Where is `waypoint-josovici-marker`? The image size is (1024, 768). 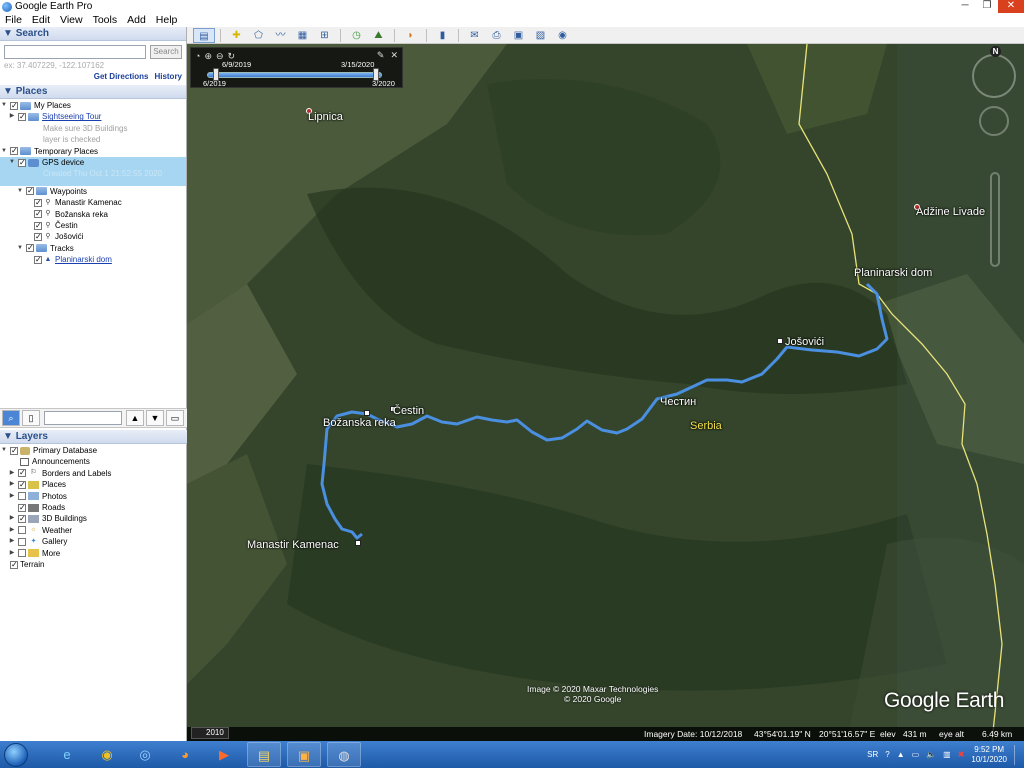
waypoint-josovici-marker is located at coordinates (780, 341).